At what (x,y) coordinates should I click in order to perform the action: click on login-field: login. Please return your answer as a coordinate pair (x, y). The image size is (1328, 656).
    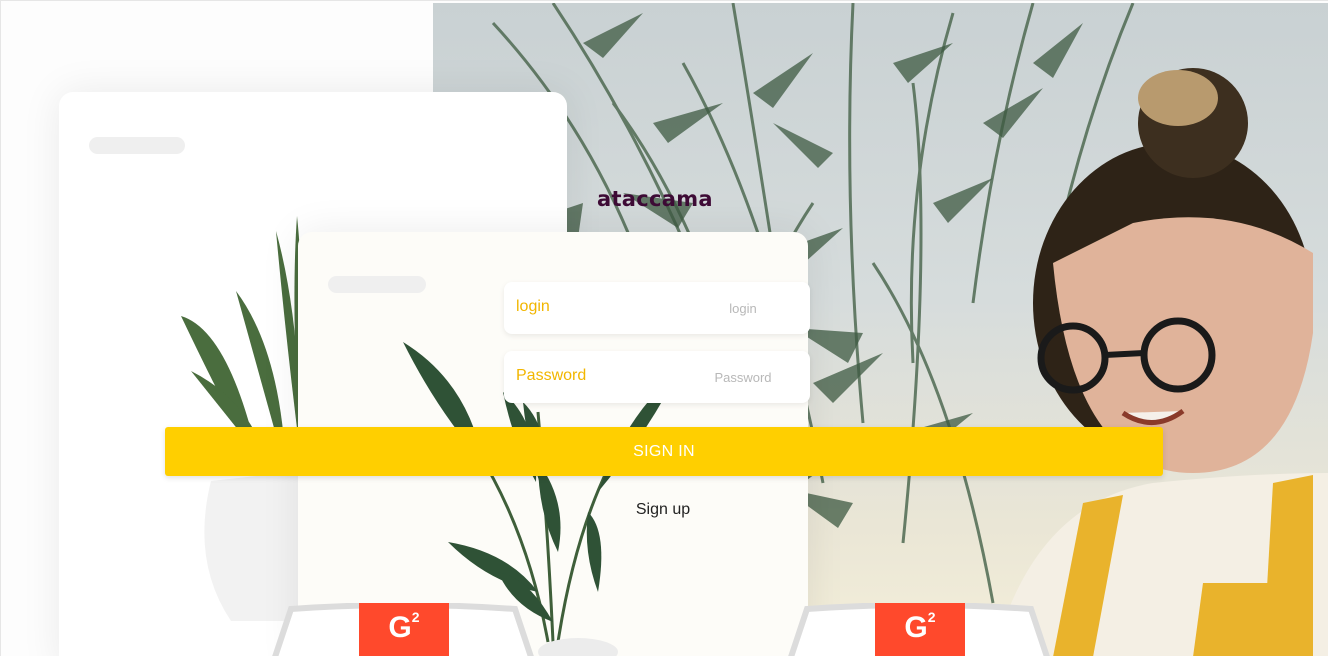
    Looking at the image, I should click on (657, 308).